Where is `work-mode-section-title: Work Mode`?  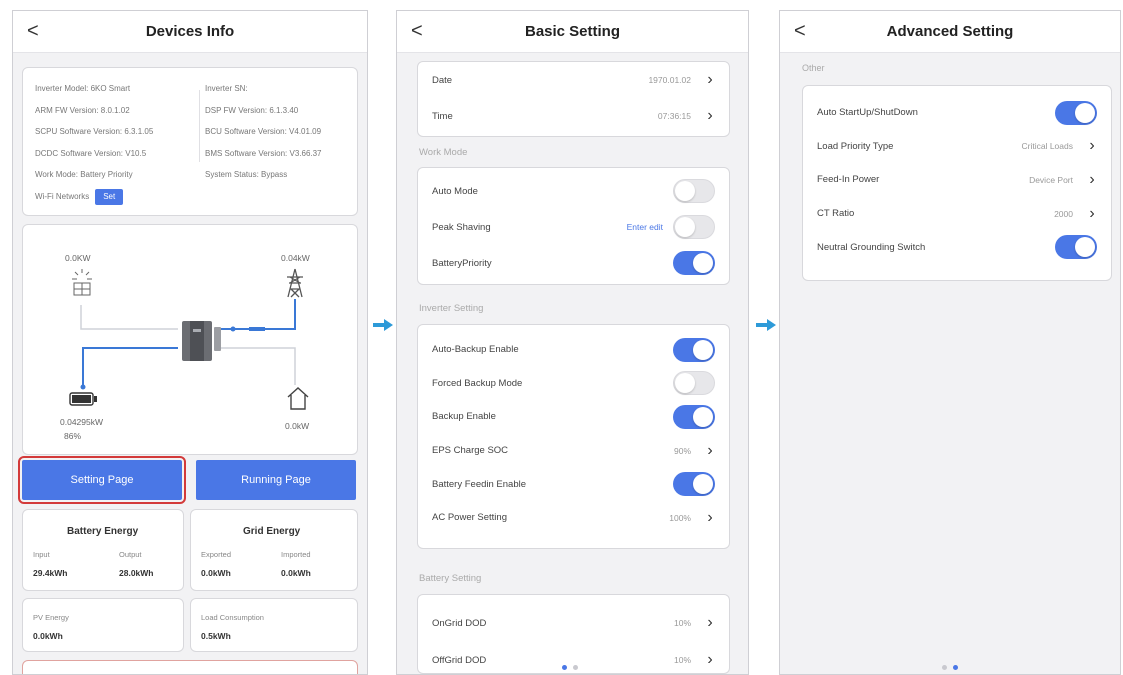
work-mode-section-title: Work Mode is located at coordinates (443, 152).